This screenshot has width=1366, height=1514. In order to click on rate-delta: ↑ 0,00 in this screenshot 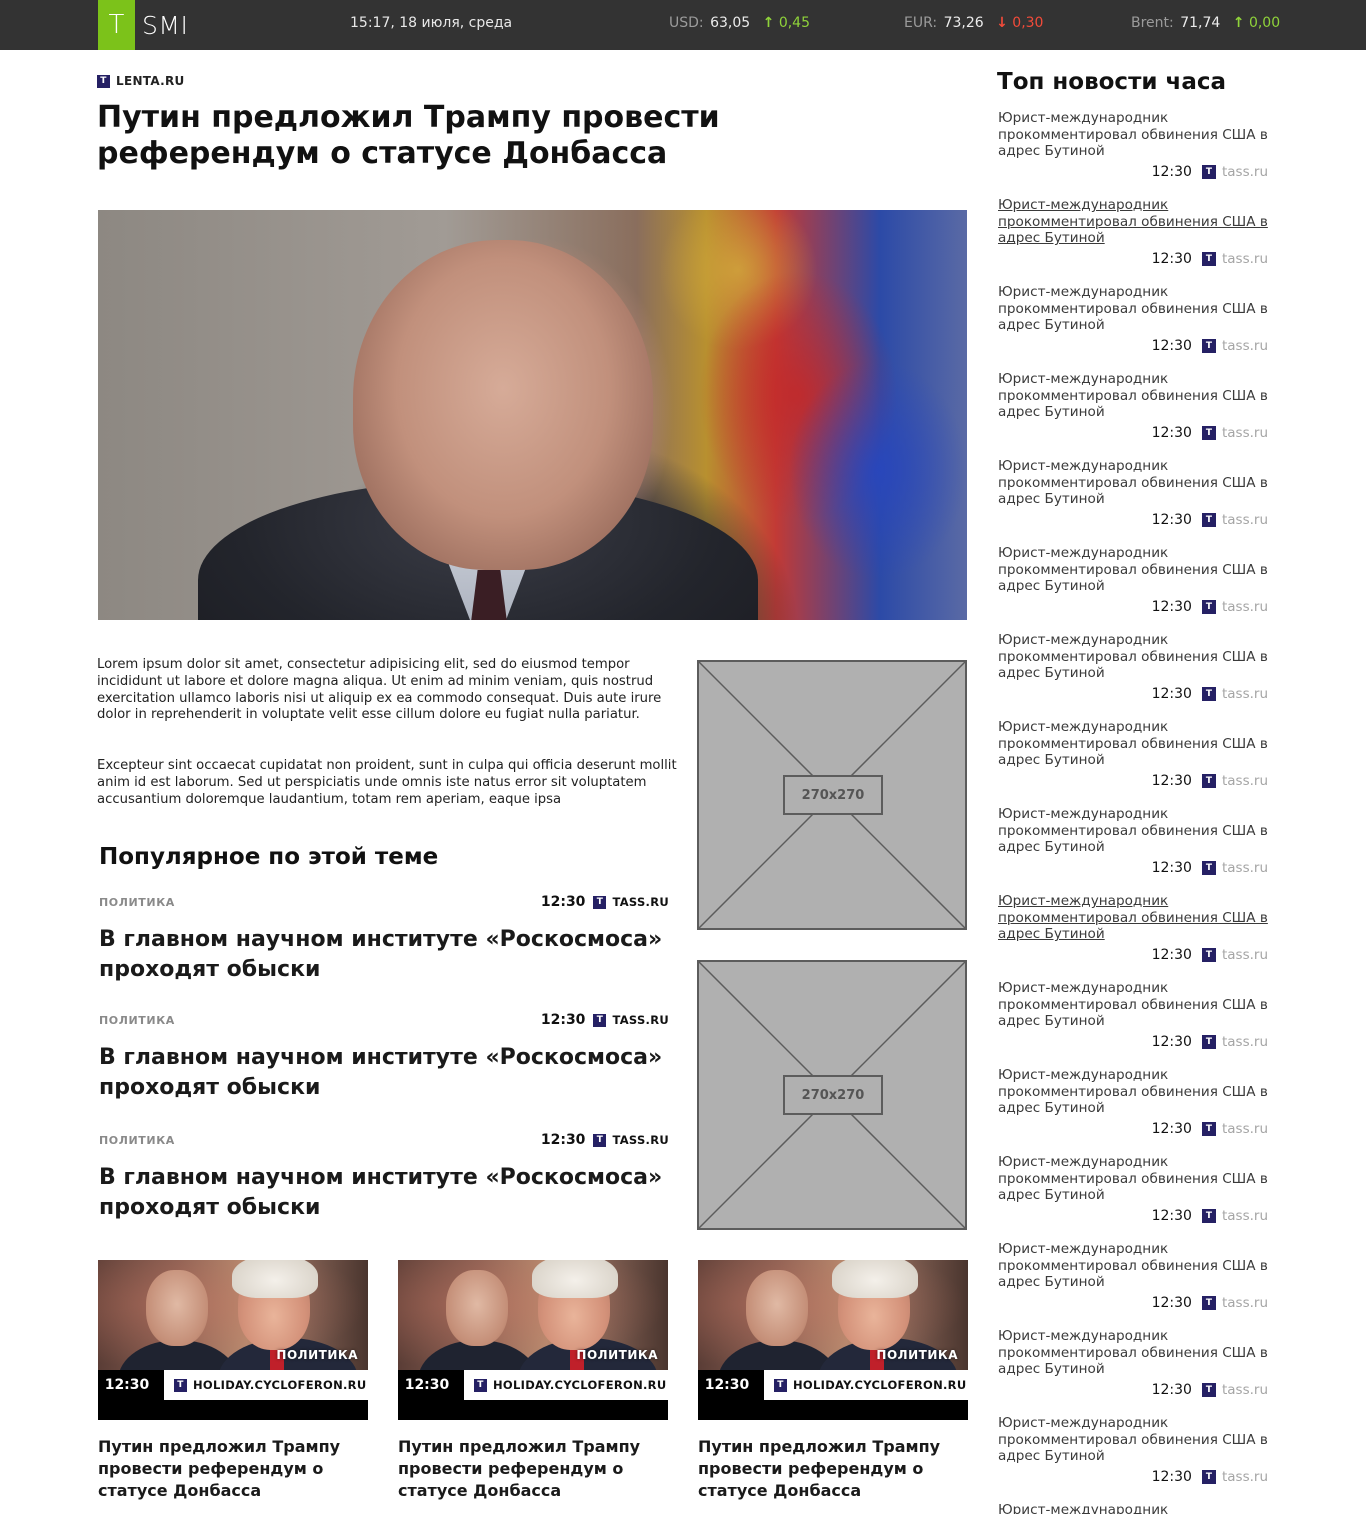, I will do `click(1256, 23)`.